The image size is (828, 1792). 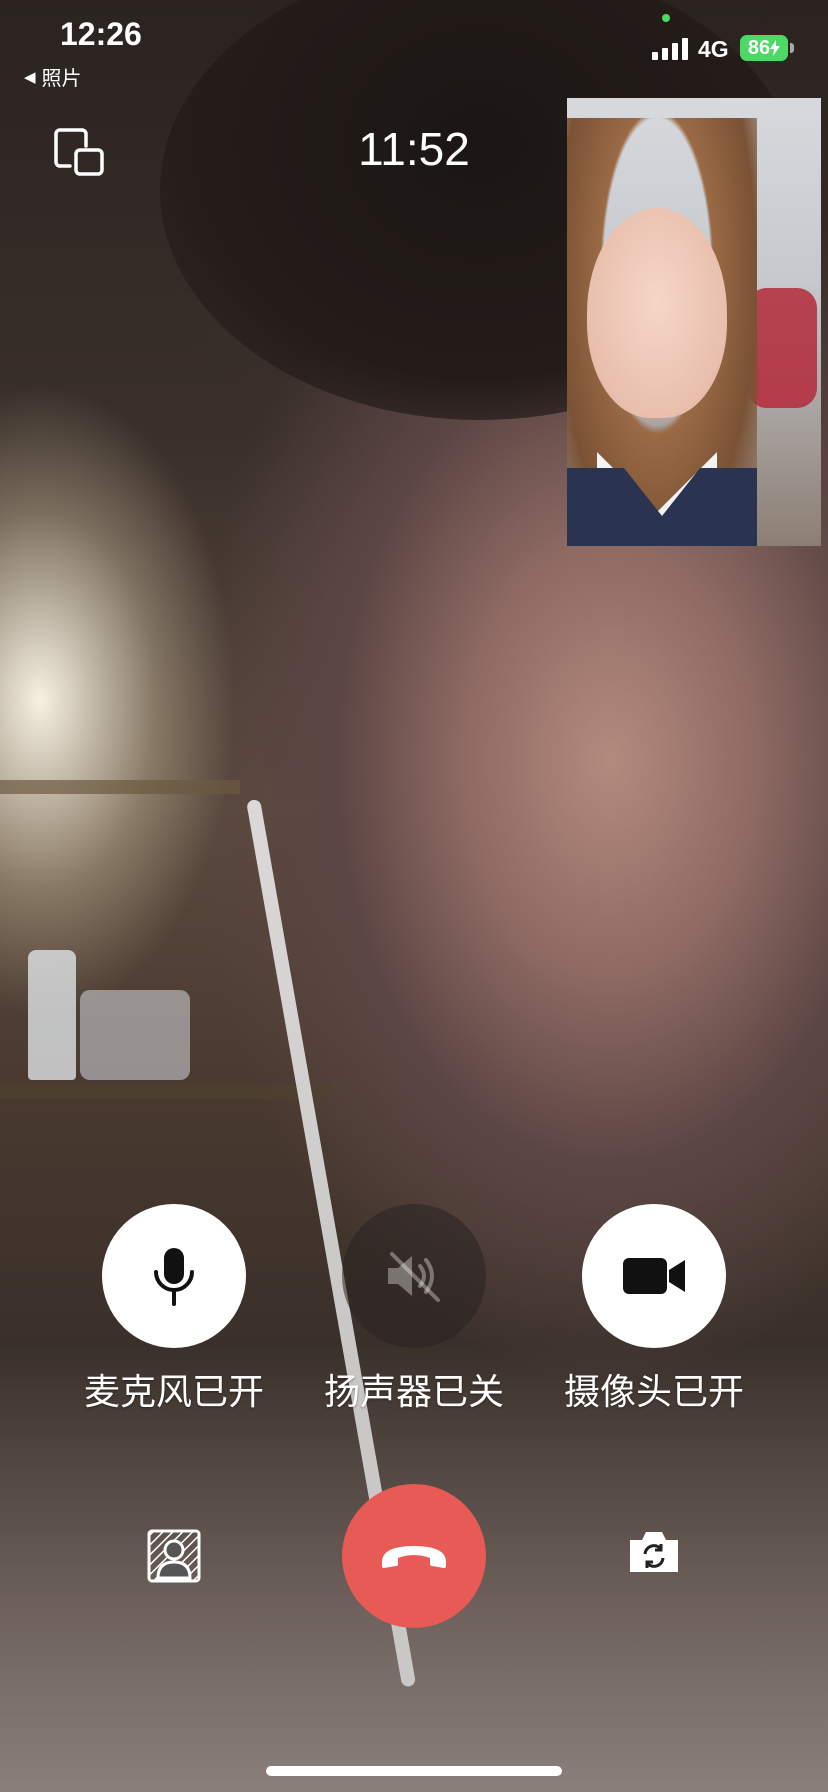 I want to click on minimize-call-button, so click(x=80, y=152).